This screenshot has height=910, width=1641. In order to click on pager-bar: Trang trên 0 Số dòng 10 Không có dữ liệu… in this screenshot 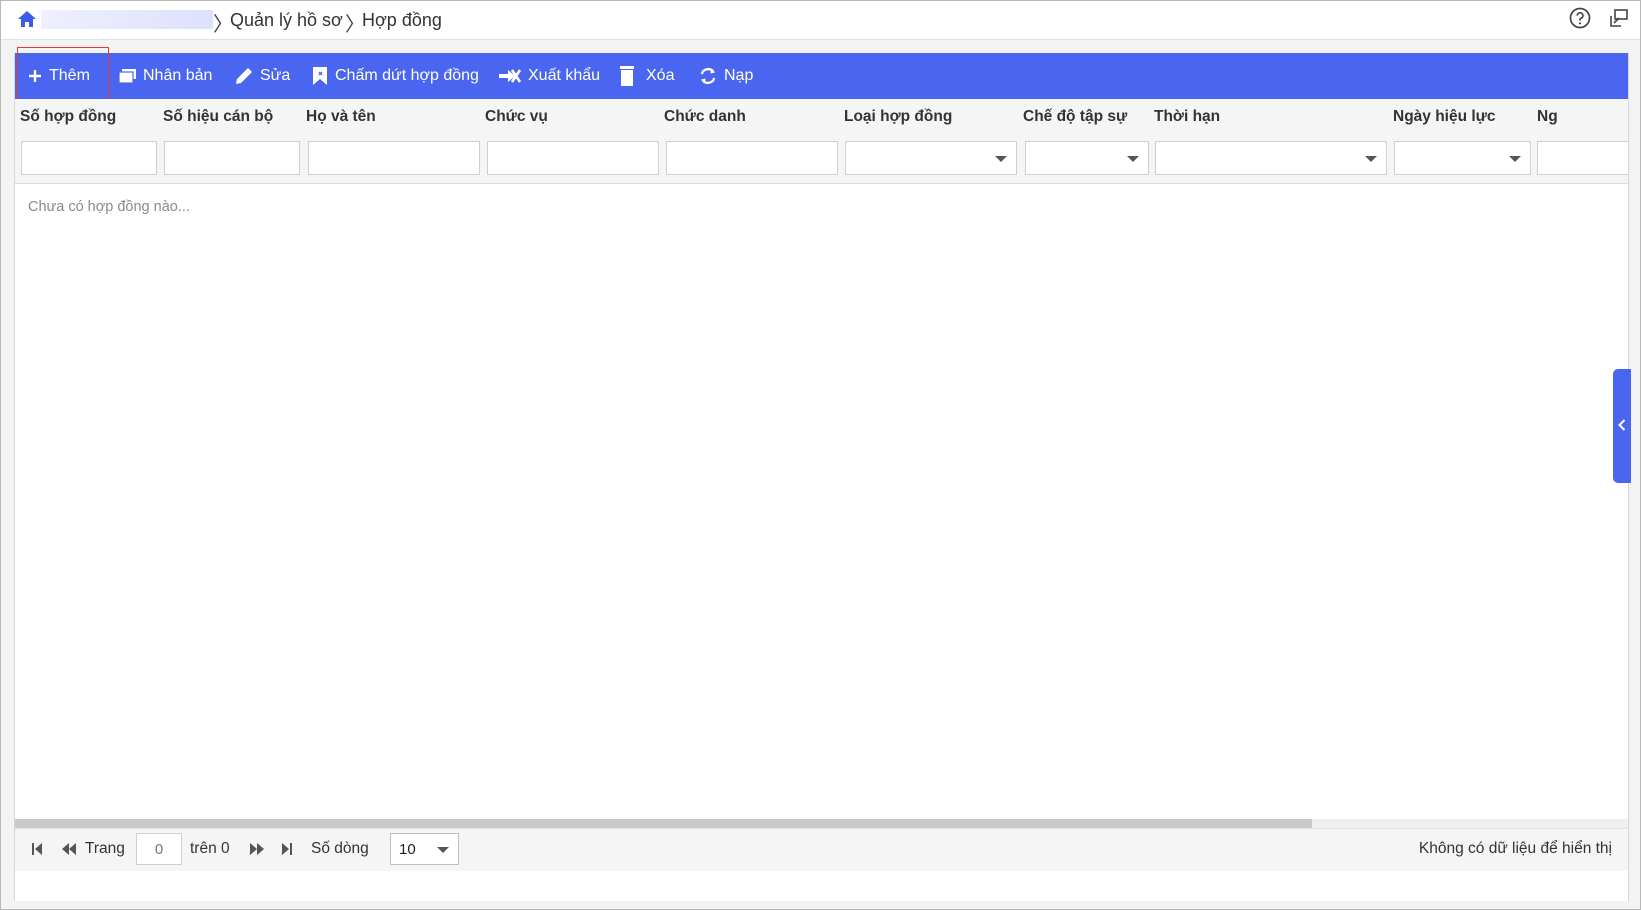, I will do `click(821, 849)`.